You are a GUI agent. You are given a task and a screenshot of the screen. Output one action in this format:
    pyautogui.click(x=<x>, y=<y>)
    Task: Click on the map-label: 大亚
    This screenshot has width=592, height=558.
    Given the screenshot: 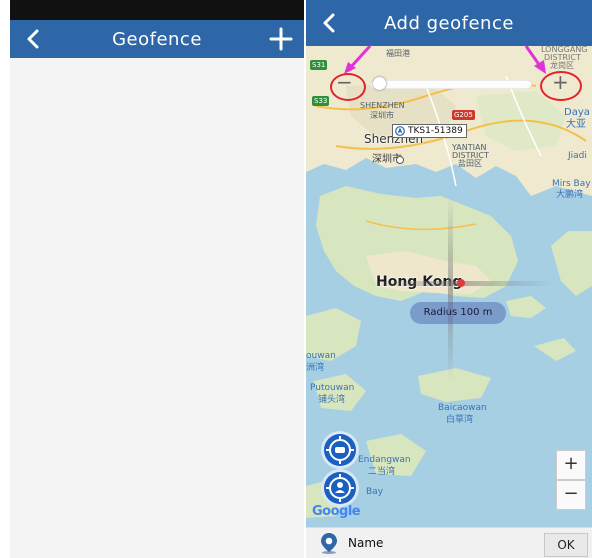 What is the action you would take?
    pyautogui.click(x=576, y=124)
    